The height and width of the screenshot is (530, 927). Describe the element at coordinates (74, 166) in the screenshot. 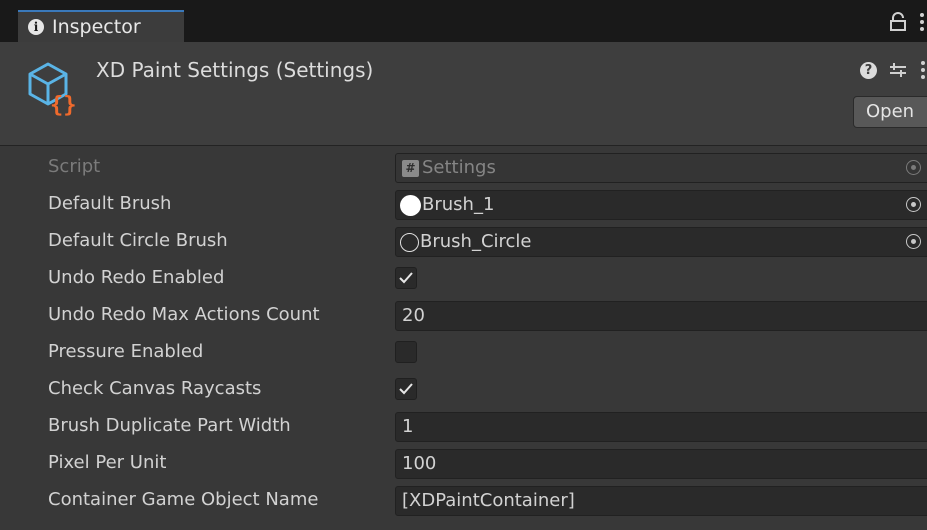

I see `script-label: Script` at that location.